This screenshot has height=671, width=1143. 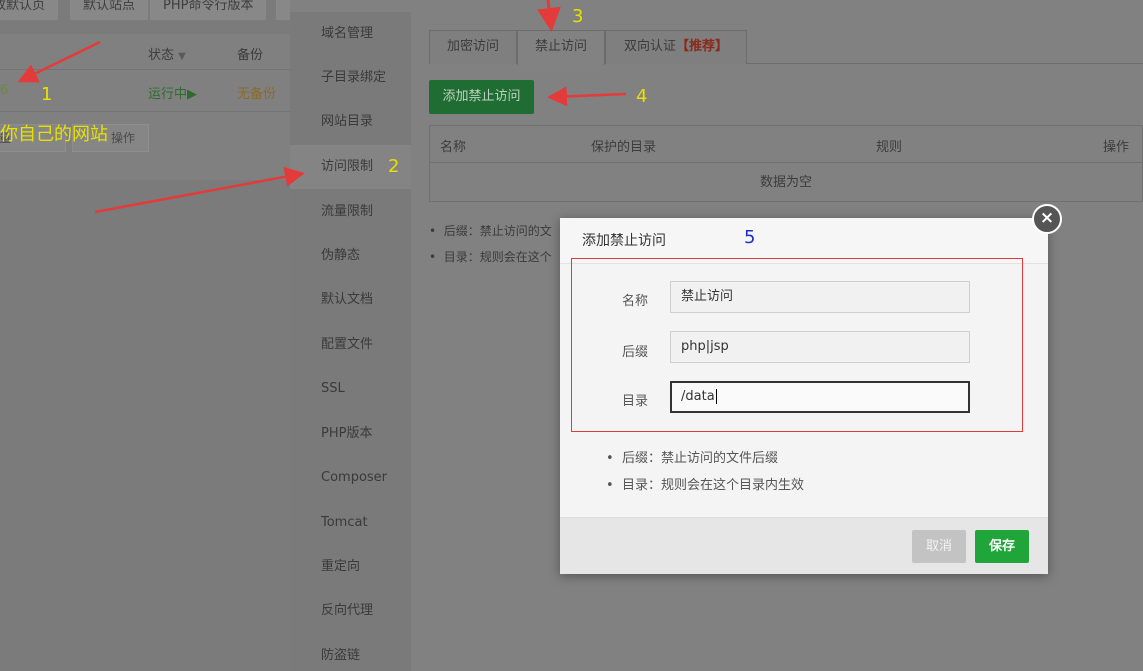 What do you see at coordinates (549, 16) in the screenshot?
I see `arrow-to-deny-tab` at bounding box center [549, 16].